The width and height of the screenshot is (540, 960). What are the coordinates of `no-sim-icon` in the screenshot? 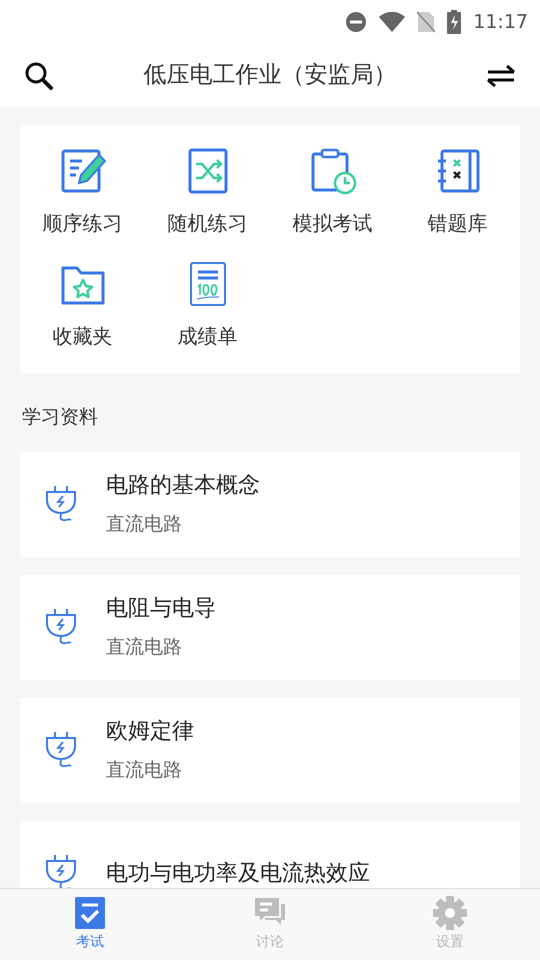 It's located at (426, 22).